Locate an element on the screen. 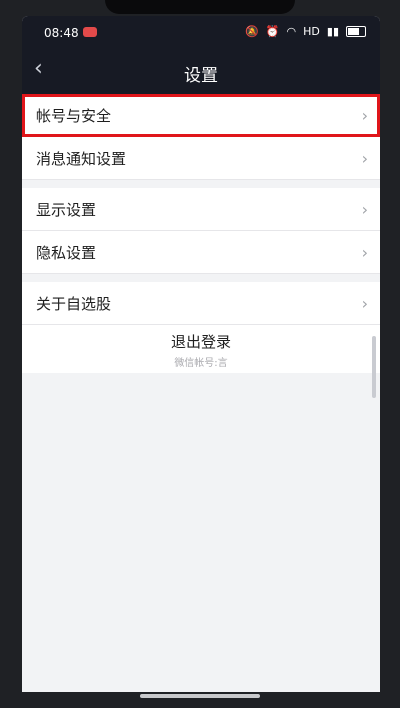  settings-item-about: 关于自选股 › is located at coordinates (201, 303).